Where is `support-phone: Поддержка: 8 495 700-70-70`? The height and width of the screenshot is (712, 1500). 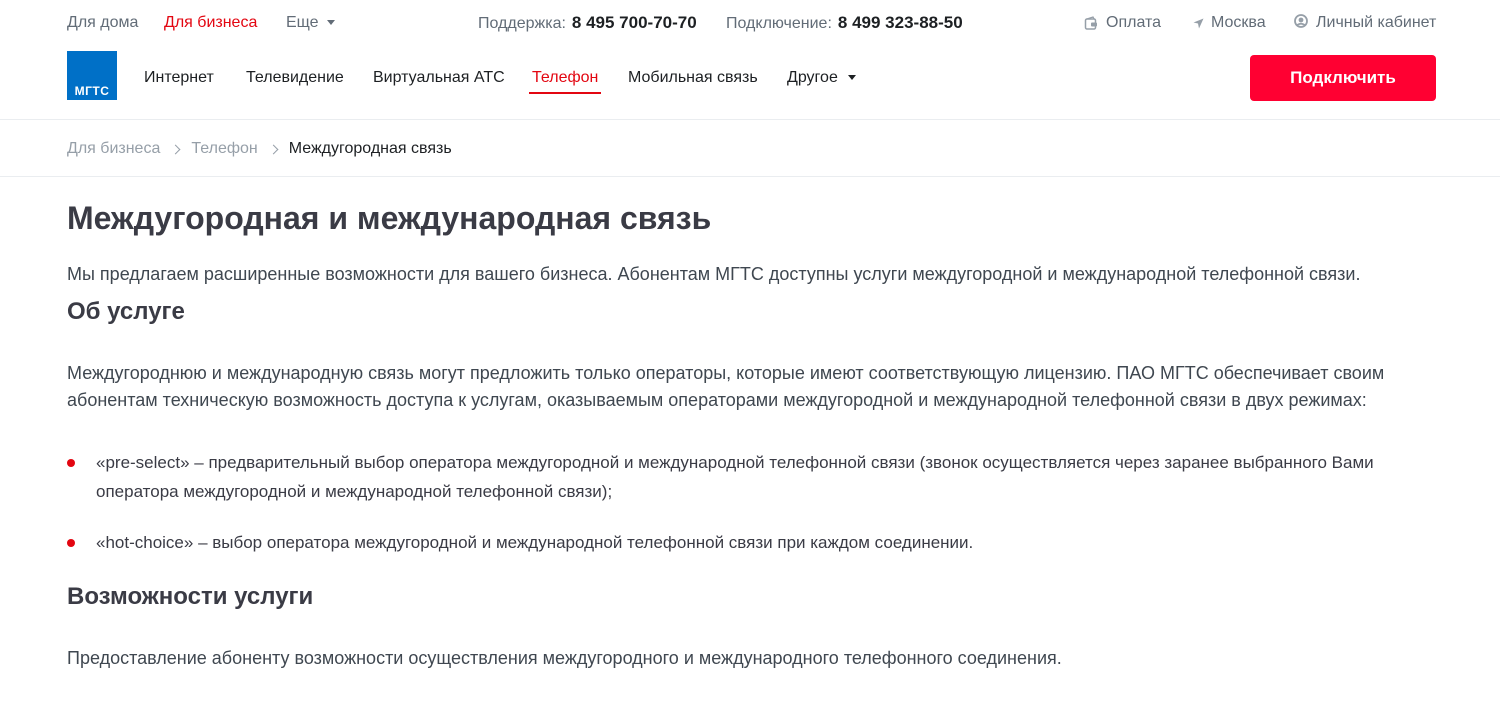 support-phone: Поддержка: 8 495 700-70-70 is located at coordinates (587, 23).